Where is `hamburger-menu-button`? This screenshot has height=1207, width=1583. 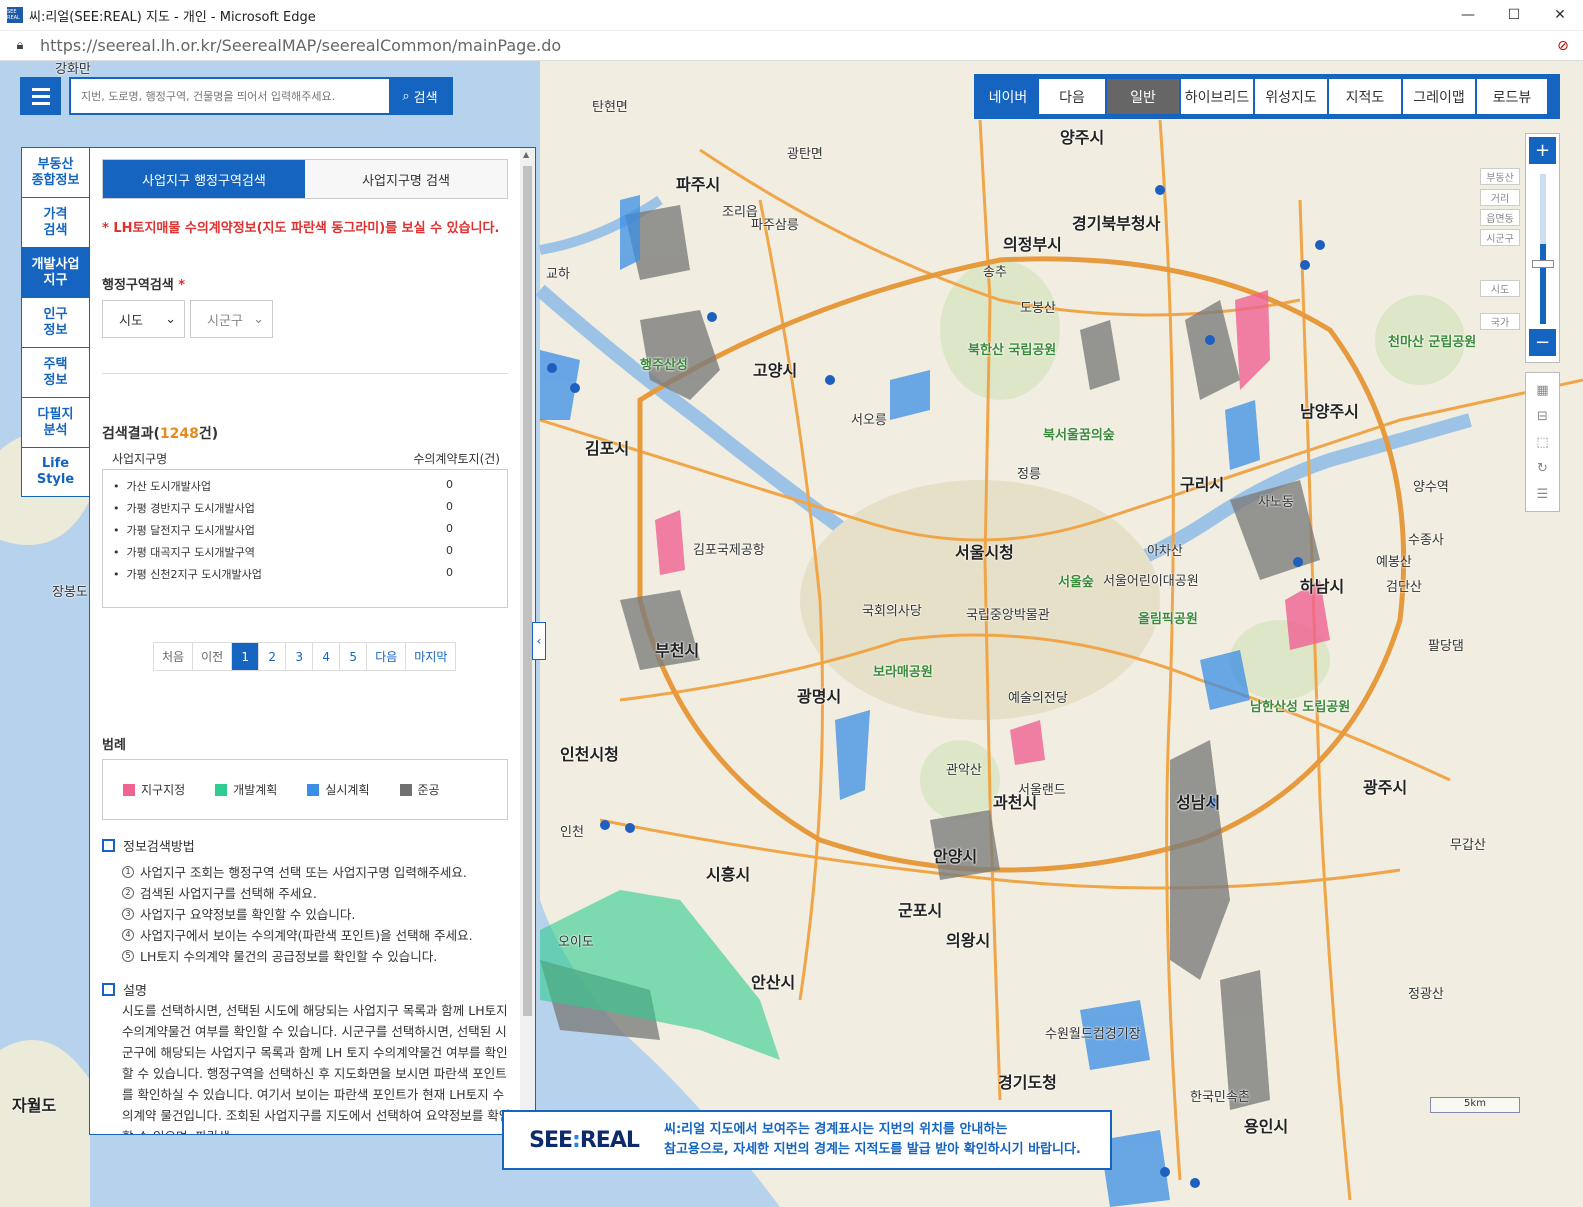
hamburger-menu-button is located at coordinates (40, 96).